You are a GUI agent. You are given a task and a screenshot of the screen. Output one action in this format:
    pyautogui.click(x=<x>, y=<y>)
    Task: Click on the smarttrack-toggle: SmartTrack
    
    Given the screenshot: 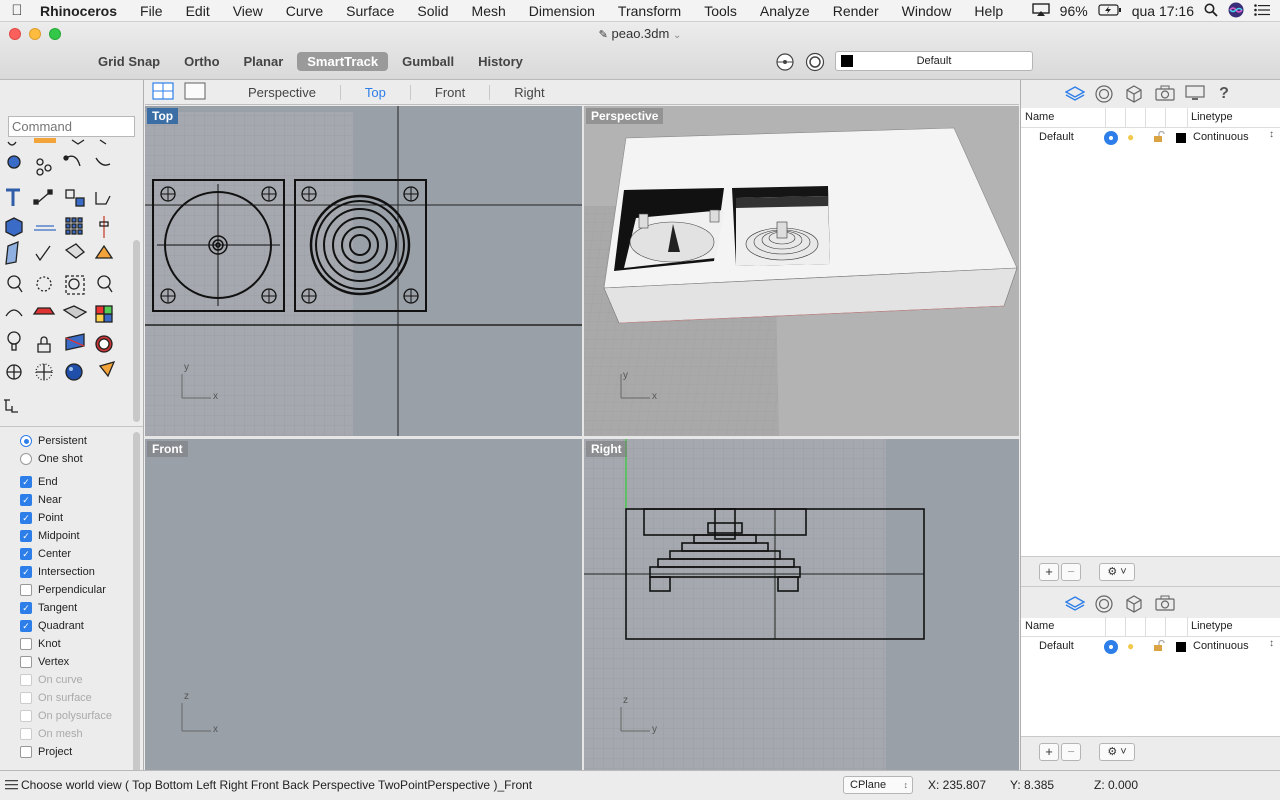 What is the action you would take?
    pyautogui.click(x=343, y=61)
    